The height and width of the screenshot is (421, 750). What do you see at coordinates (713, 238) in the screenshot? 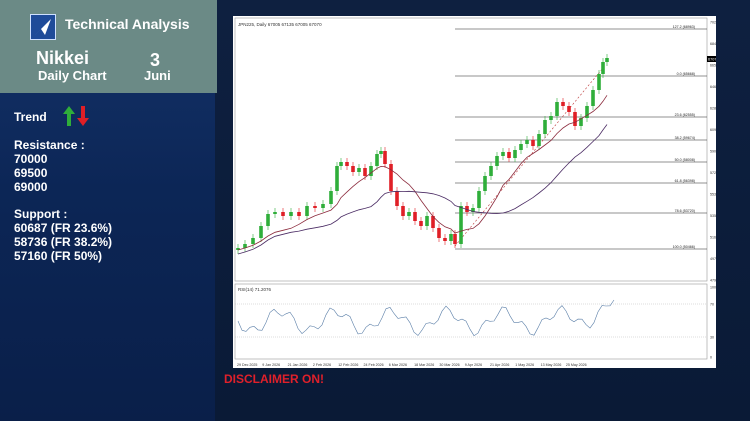
I see `y-tick-label: 51654` at bounding box center [713, 238].